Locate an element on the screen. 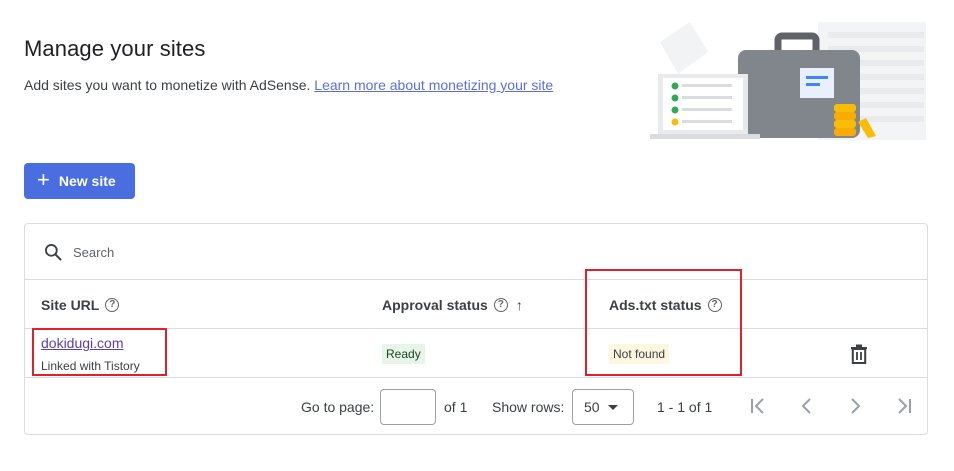 The image size is (954, 471). column-approval-status: Approval status ? ↑ is located at coordinates (452, 305).